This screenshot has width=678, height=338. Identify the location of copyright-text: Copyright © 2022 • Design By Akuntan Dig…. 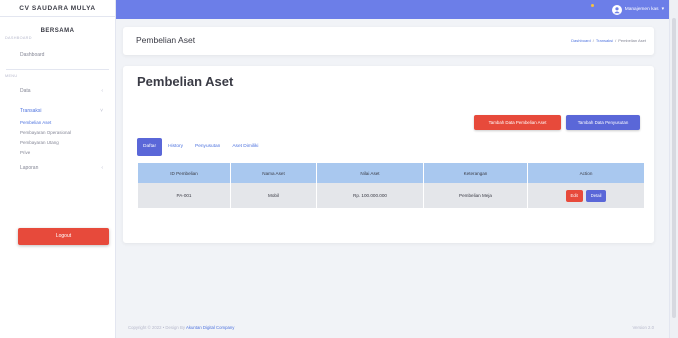
(181, 327).